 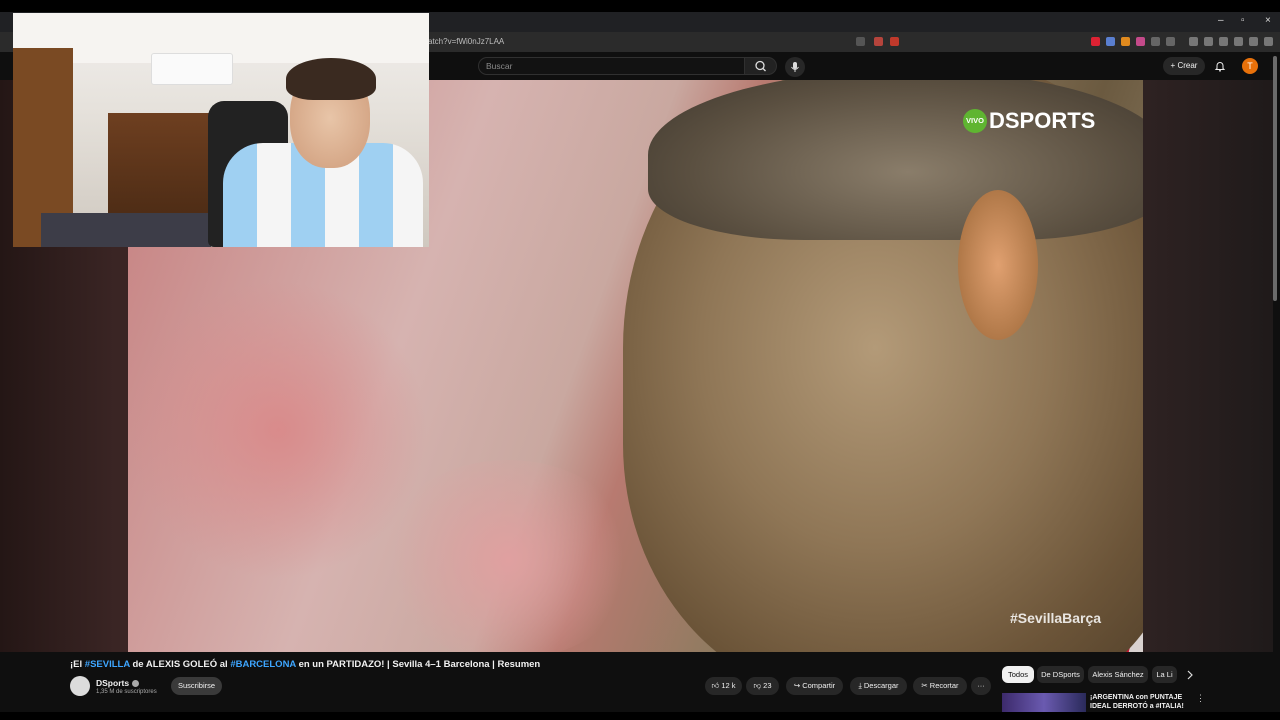 I want to click on like-button: 👍︎ 12 k, so click(x=723, y=686).